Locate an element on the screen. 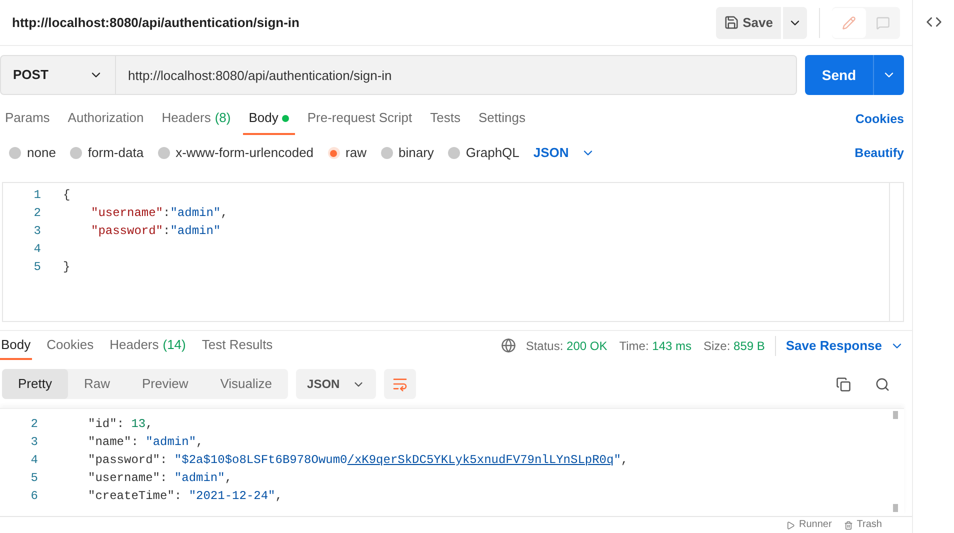  response-tab: Body is located at coordinates (16, 346).